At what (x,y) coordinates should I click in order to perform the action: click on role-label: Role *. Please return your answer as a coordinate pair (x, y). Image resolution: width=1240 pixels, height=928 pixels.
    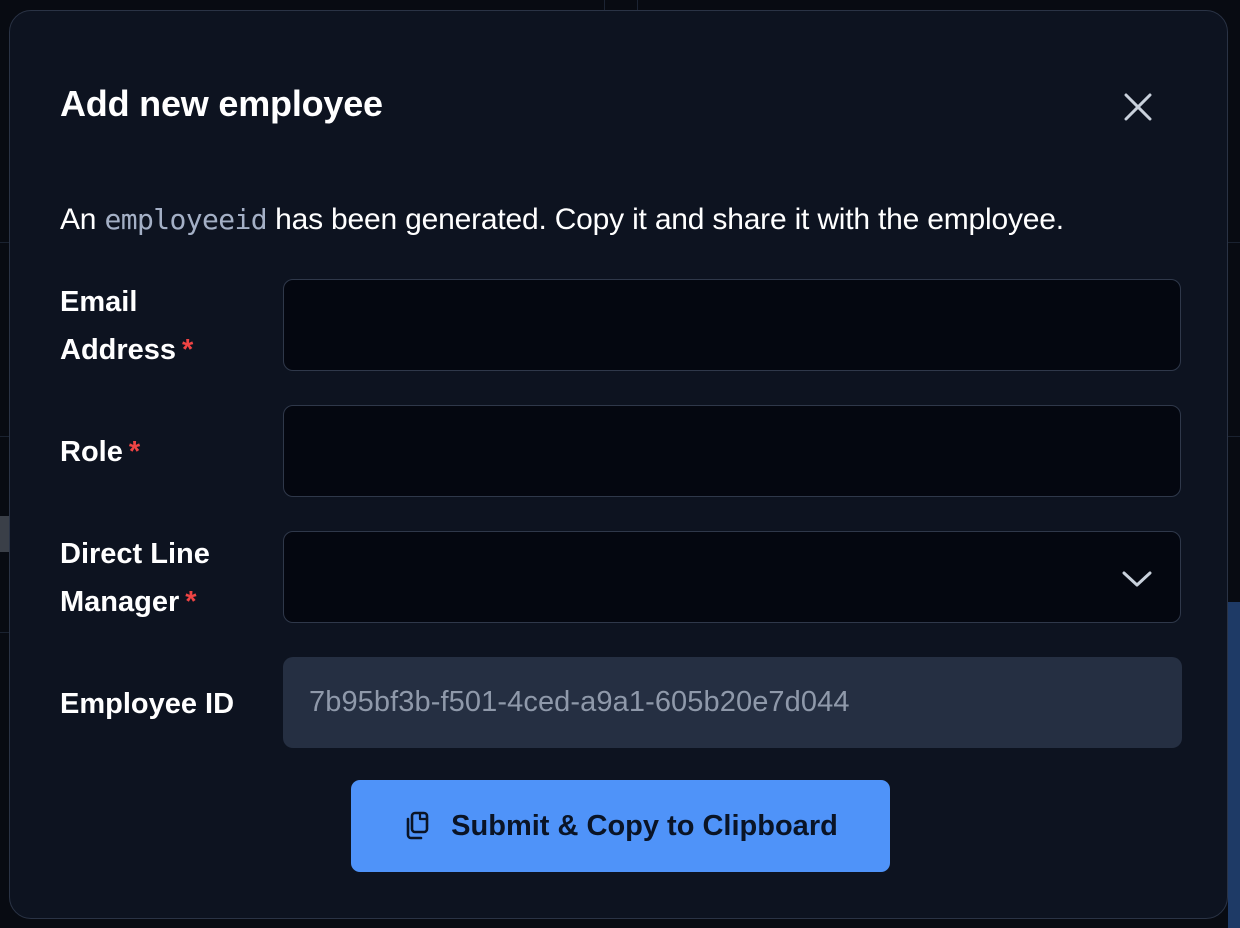
    Looking at the image, I should click on (100, 452).